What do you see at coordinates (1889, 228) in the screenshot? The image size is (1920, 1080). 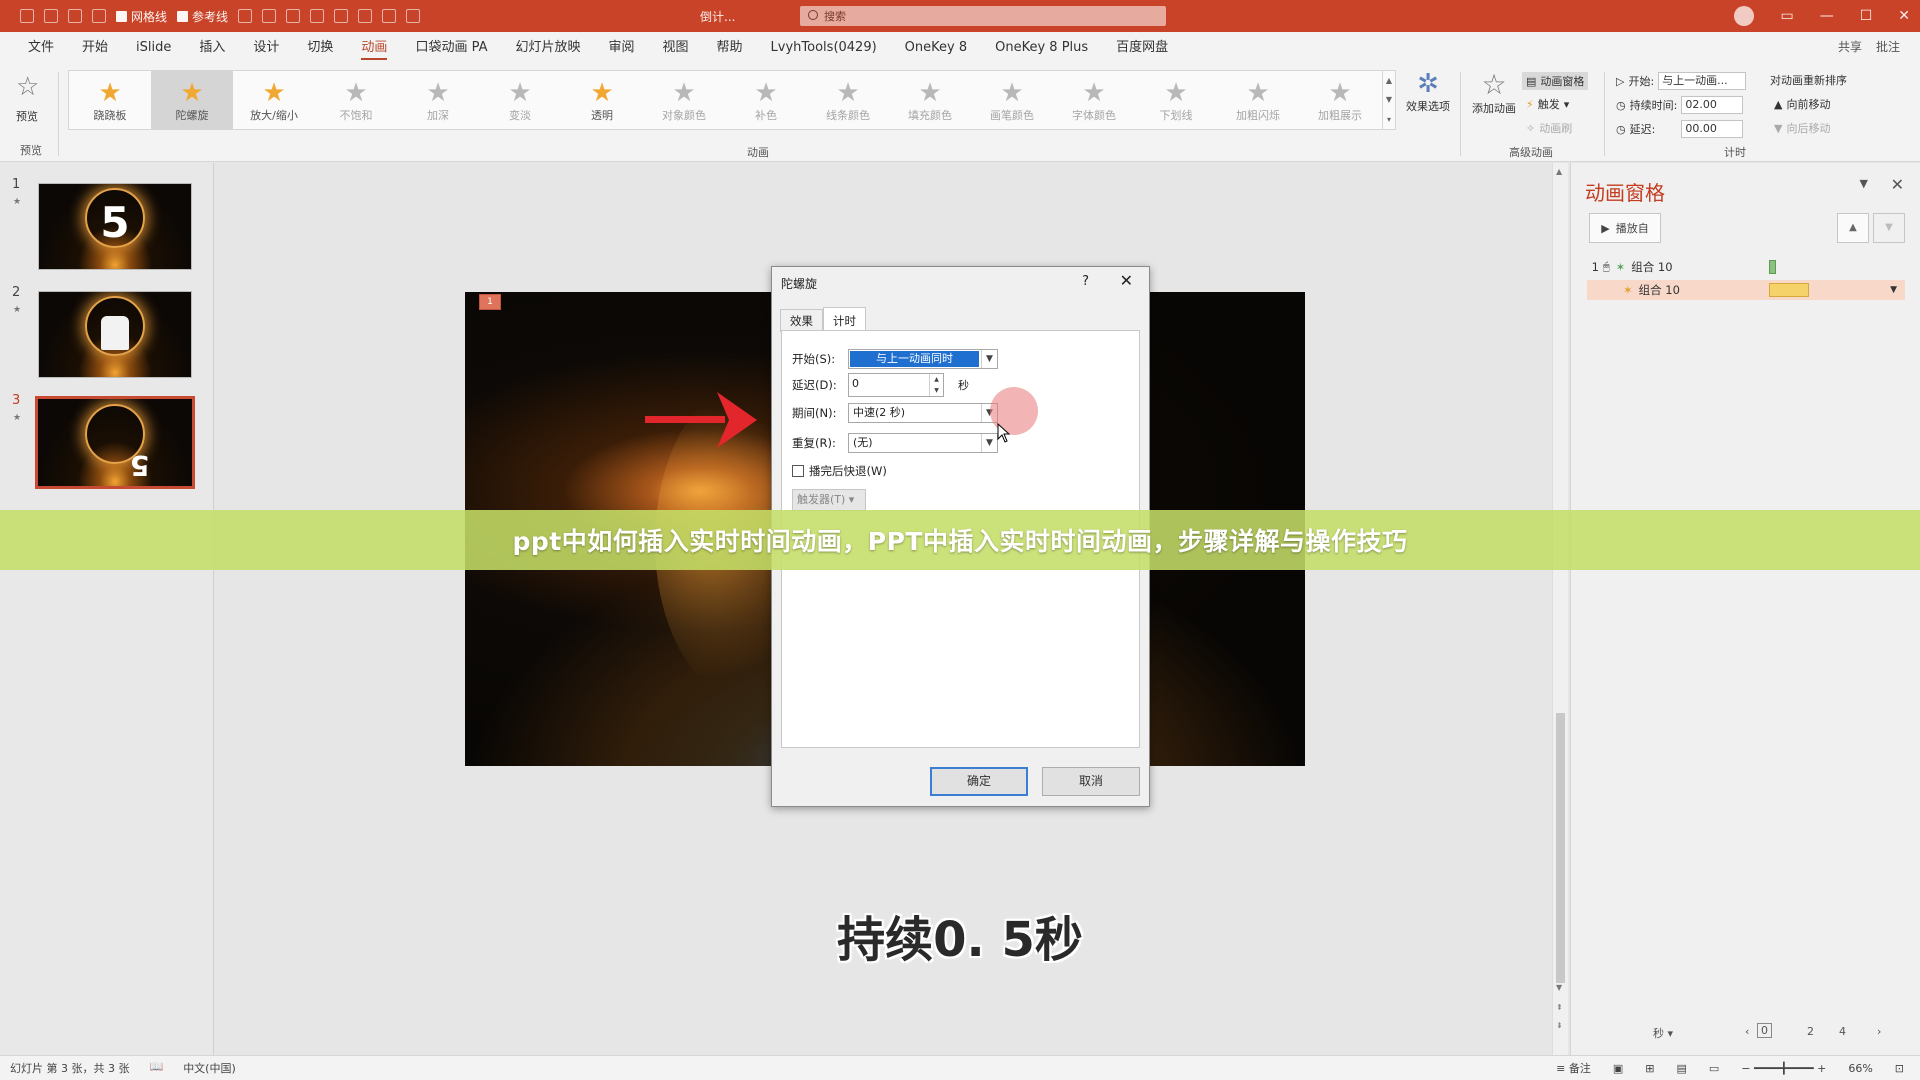 I see `move-down-button: ▼` at bounding box center [1889, 228].